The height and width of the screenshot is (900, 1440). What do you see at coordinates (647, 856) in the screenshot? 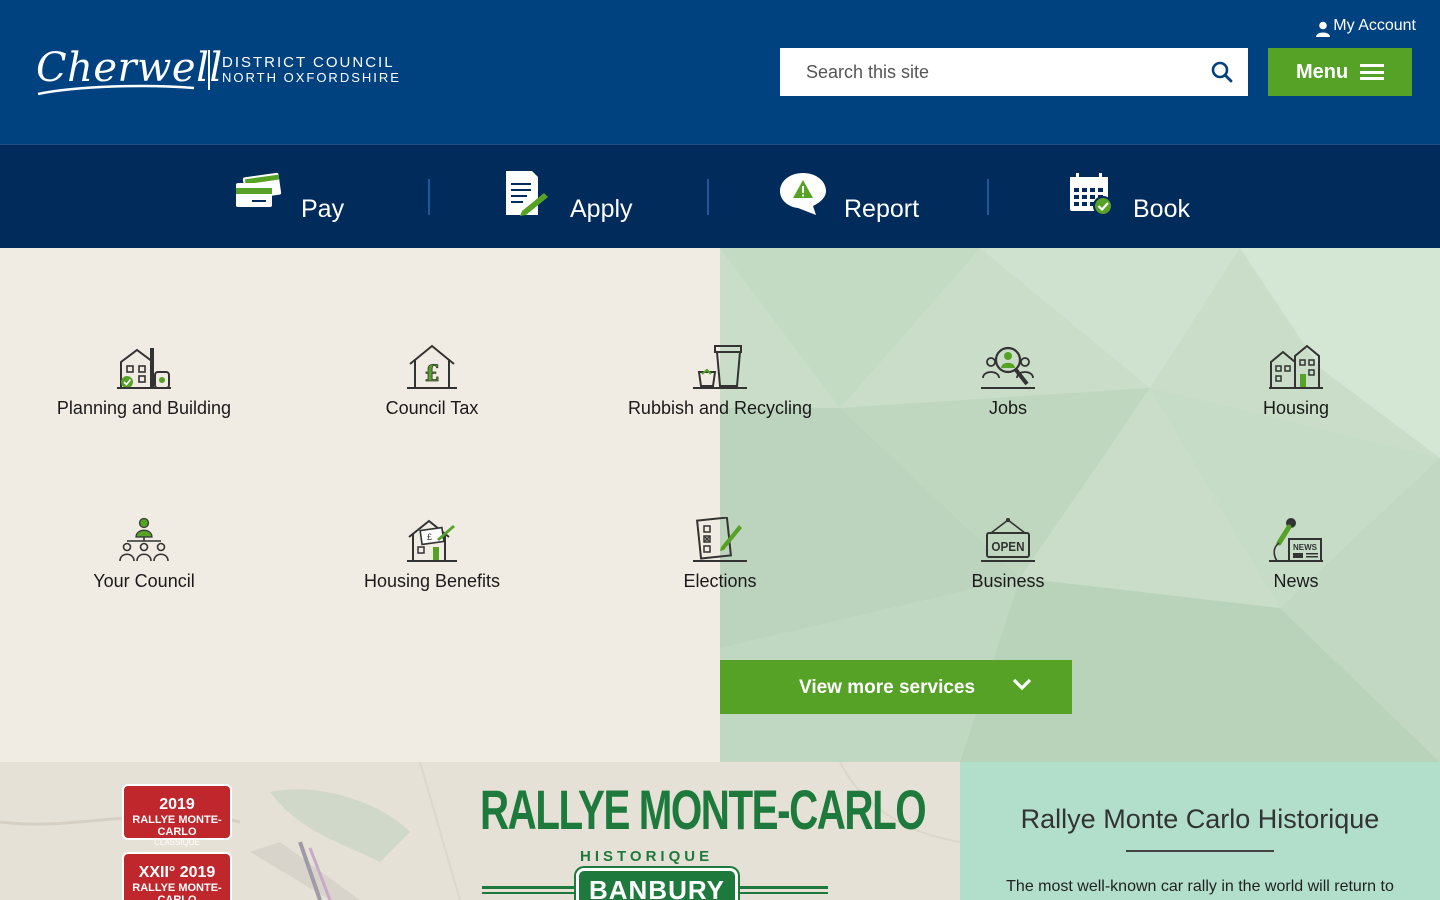
I see `rallye-banner-subtitle: HISTORIQUE` at bounding box center [647, 856].